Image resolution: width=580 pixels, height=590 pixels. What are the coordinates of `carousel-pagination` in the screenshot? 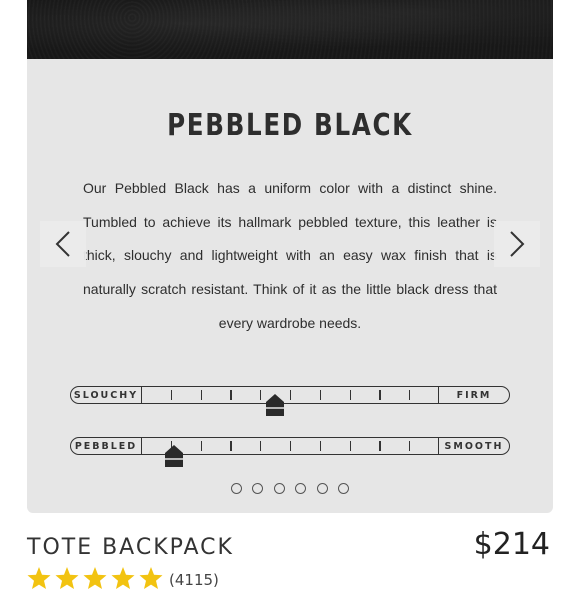 It's located at (290, 490).